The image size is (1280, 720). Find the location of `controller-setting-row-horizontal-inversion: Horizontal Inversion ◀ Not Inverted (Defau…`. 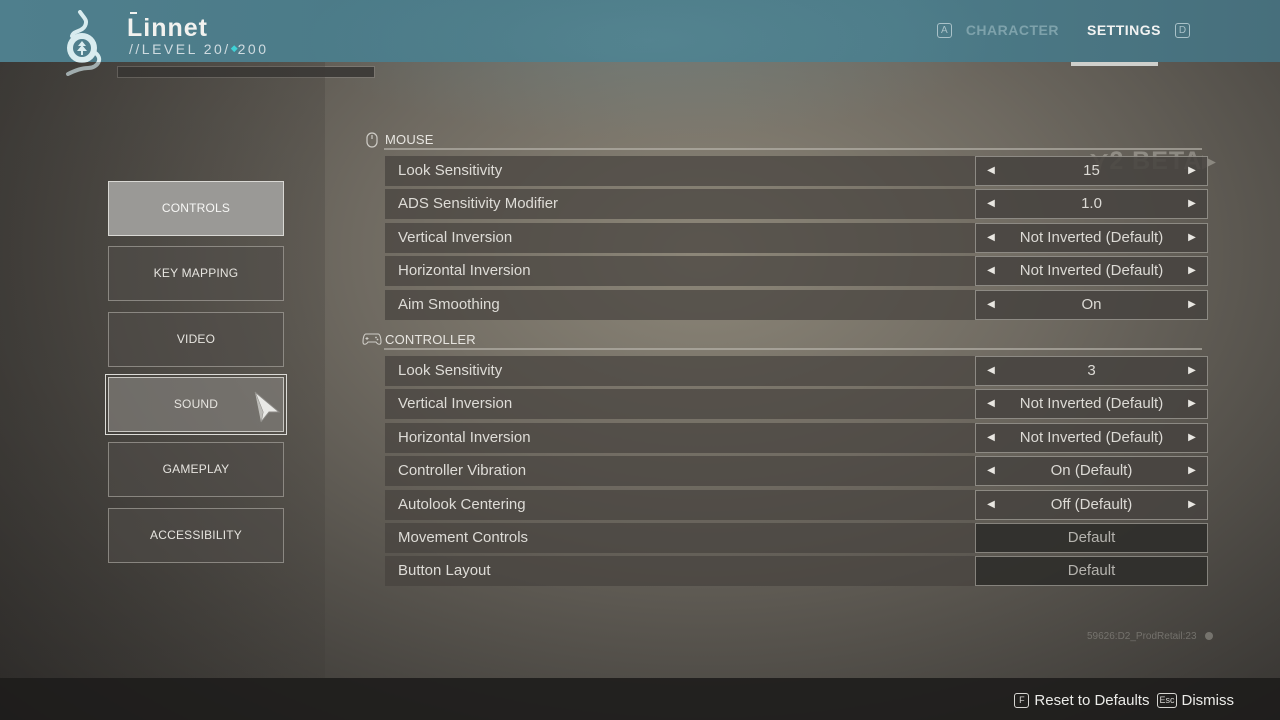

controller-setting-row-horizontal-inversion: Horizontal Inversion ◀ Not Inverted (Defau… is located at coordinates (796, 437).